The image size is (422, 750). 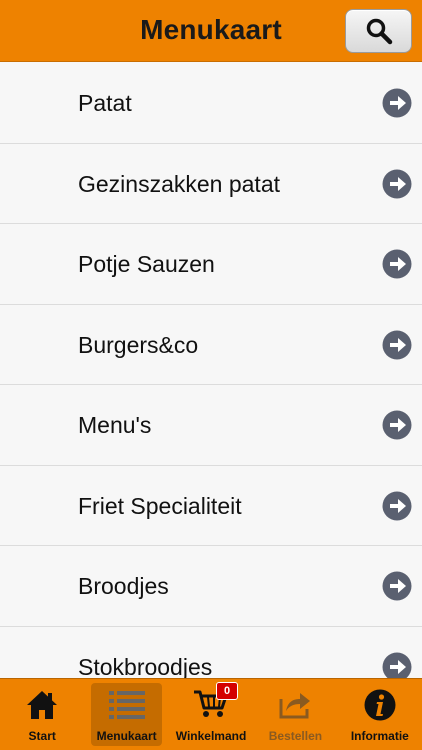 I want to click on list-item-label: Menu's, so click(x=115, y=425).